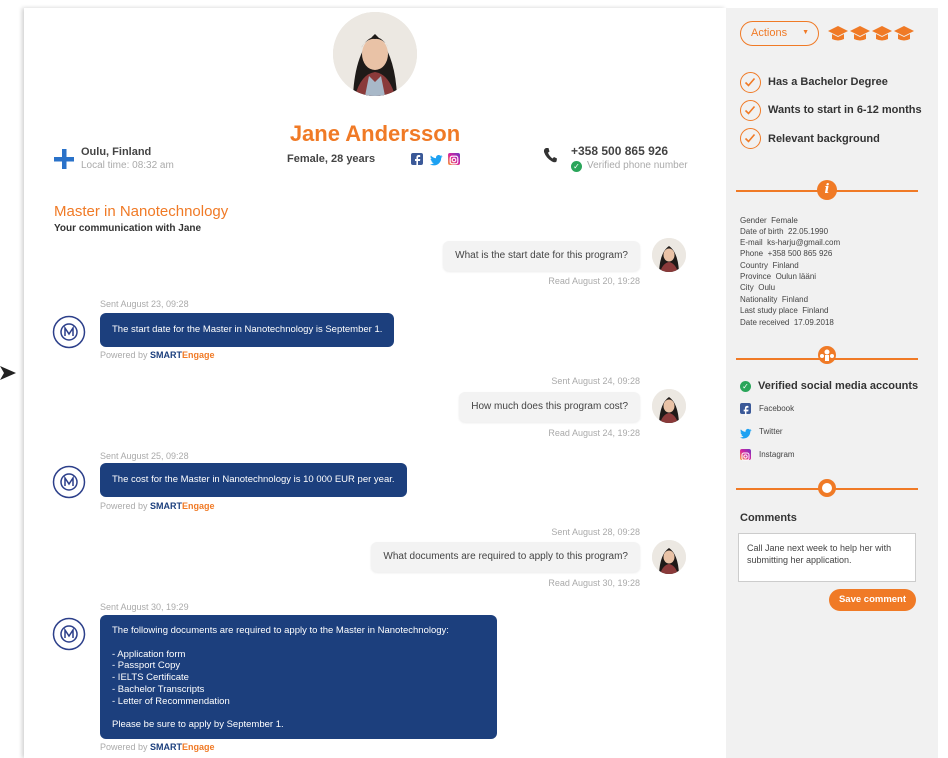 The image size is (948, 758). What do you see at coordinates (777, 454) in the screenshot?
I see `social-instagram: Instagram` at bounding box center [777, 454].